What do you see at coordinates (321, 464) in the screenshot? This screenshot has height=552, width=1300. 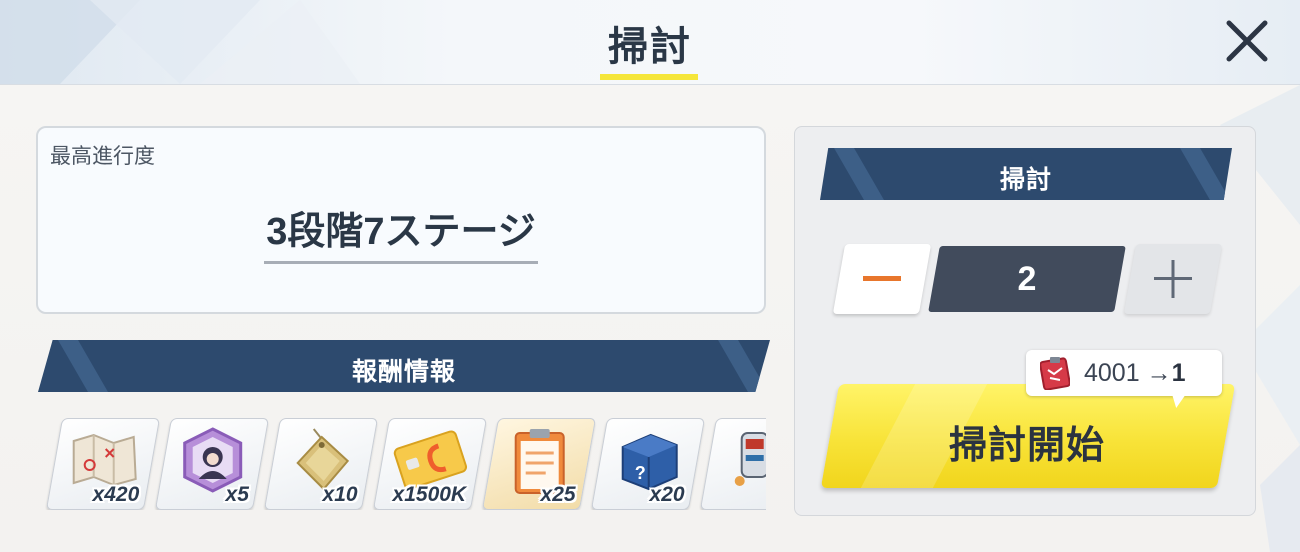 I see `reward-item-tag: x10` at bounding box center [321, 464].